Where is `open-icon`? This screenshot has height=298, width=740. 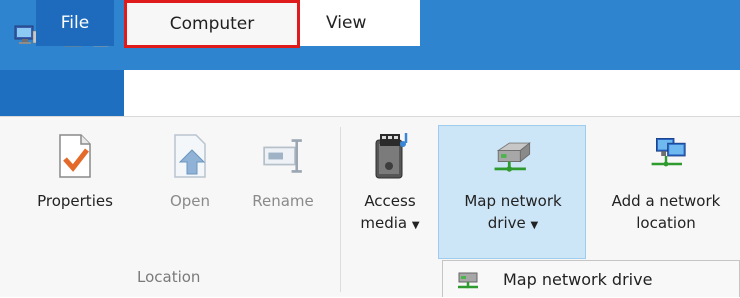
open-icon is located at coordinates (190, 156).